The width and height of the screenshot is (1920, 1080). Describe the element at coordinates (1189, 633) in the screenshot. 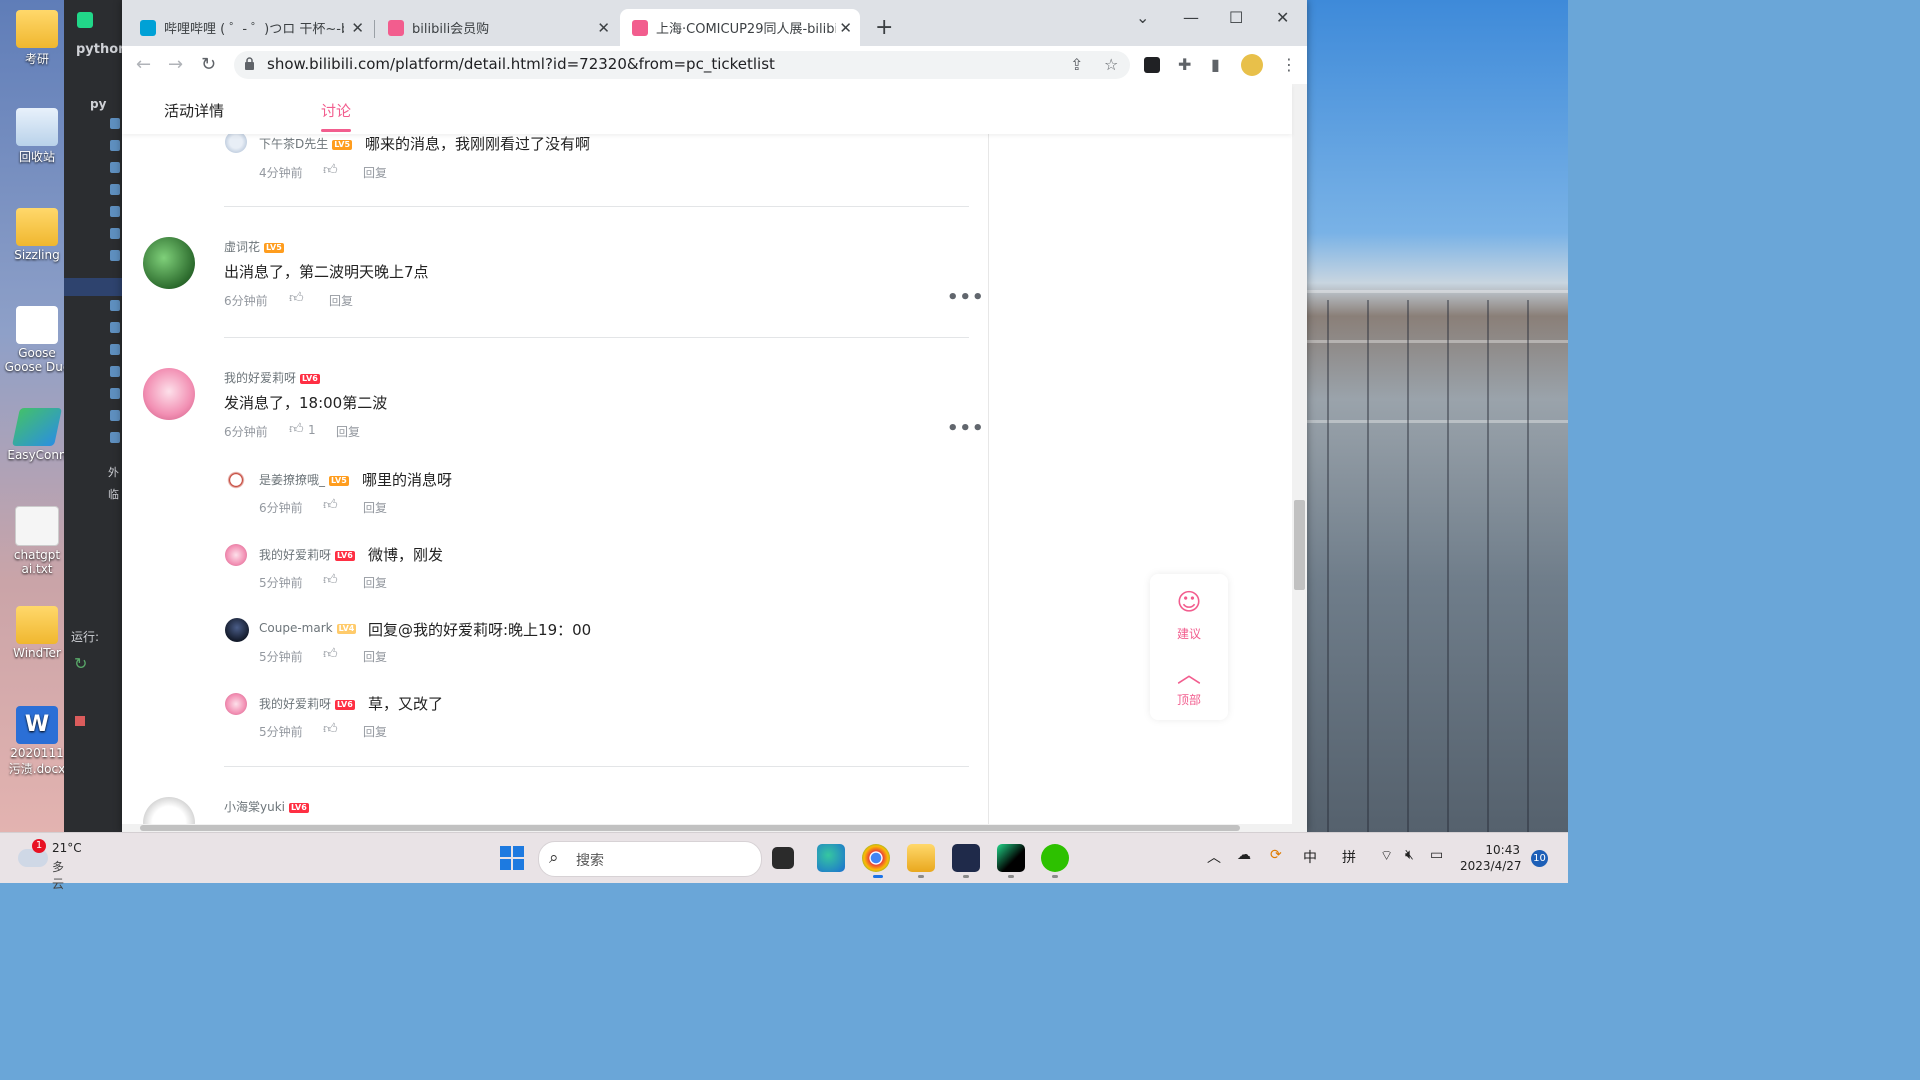

I see `suggest-button: 建议` at that location.